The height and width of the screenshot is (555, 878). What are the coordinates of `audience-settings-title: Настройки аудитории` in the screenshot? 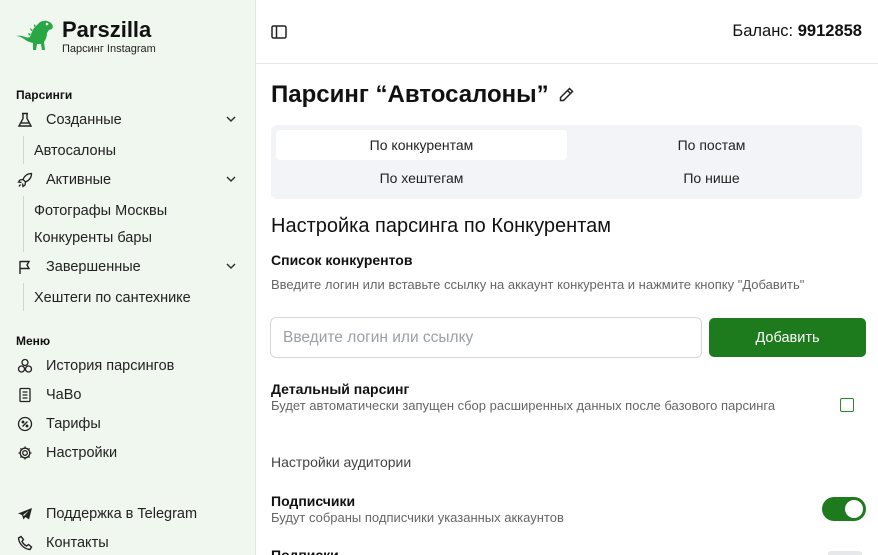 It's located at (341, 462).